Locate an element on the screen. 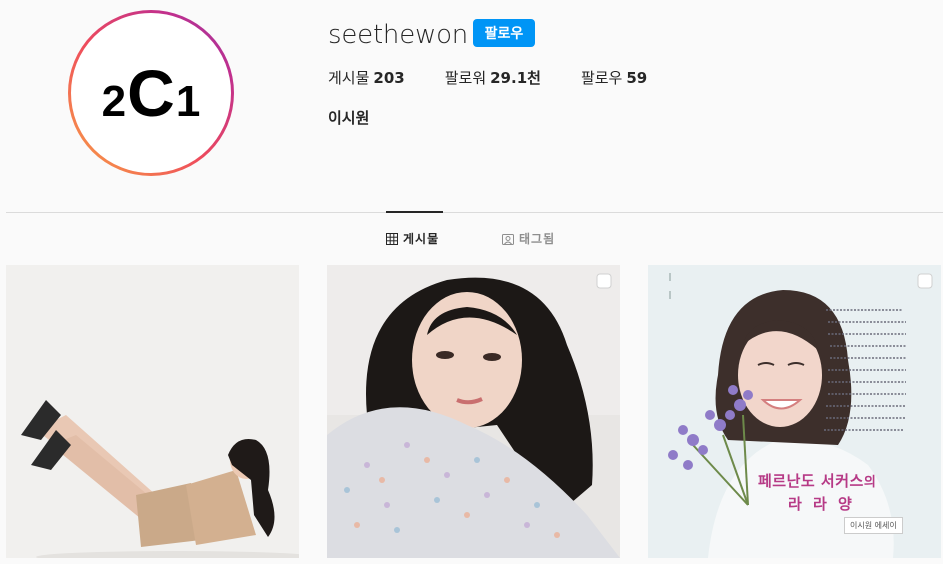 The width and height of the screenshot is (943, 564). avatar-logo: 2 C 1 is located at coordinates (151, 93).